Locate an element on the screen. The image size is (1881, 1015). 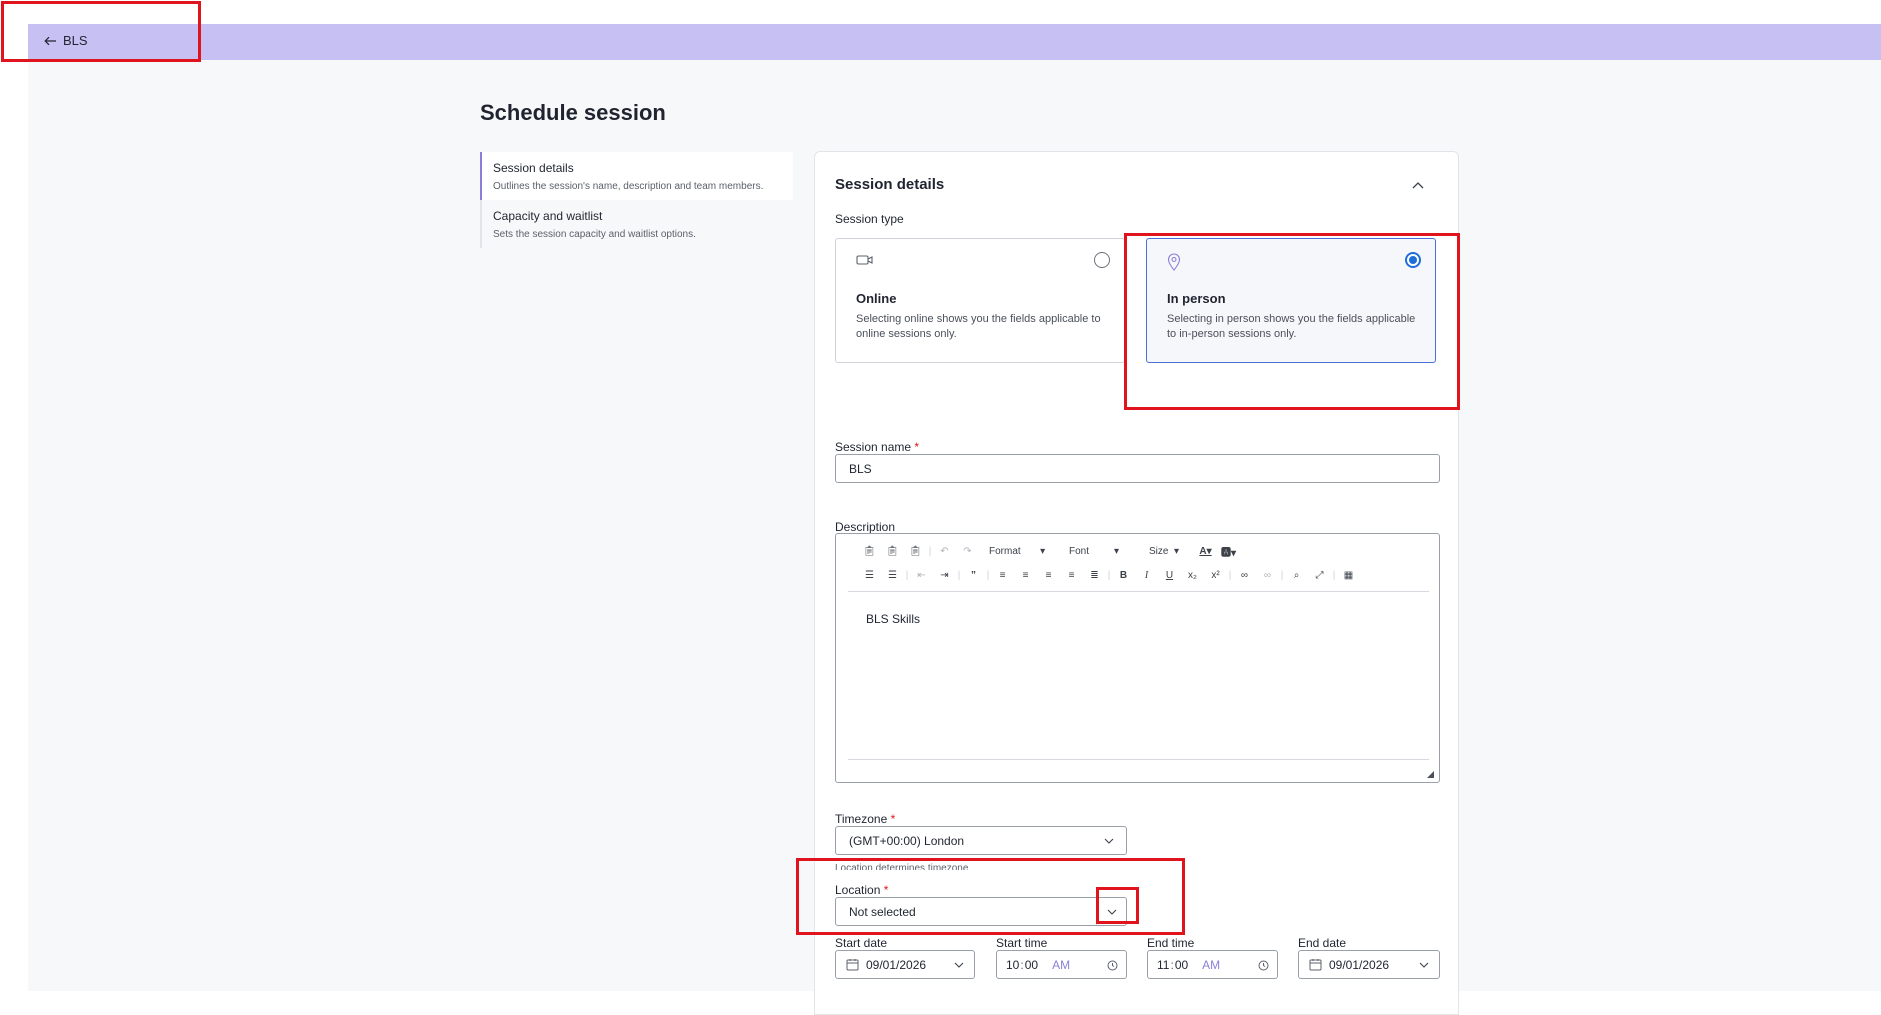
start-date-label: Start date is located at coordinates (861, 943).